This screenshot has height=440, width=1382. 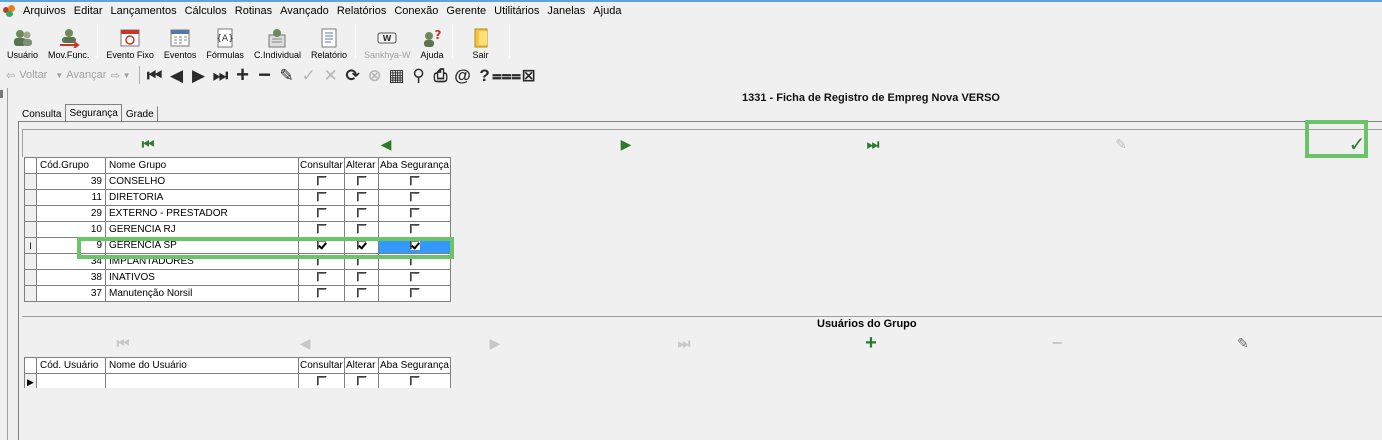 What do you see at coordinates (202, 197) in the screenshot?
I see `cell-nome-grupo: DIRETORIA` at bounding box center [202, 197].